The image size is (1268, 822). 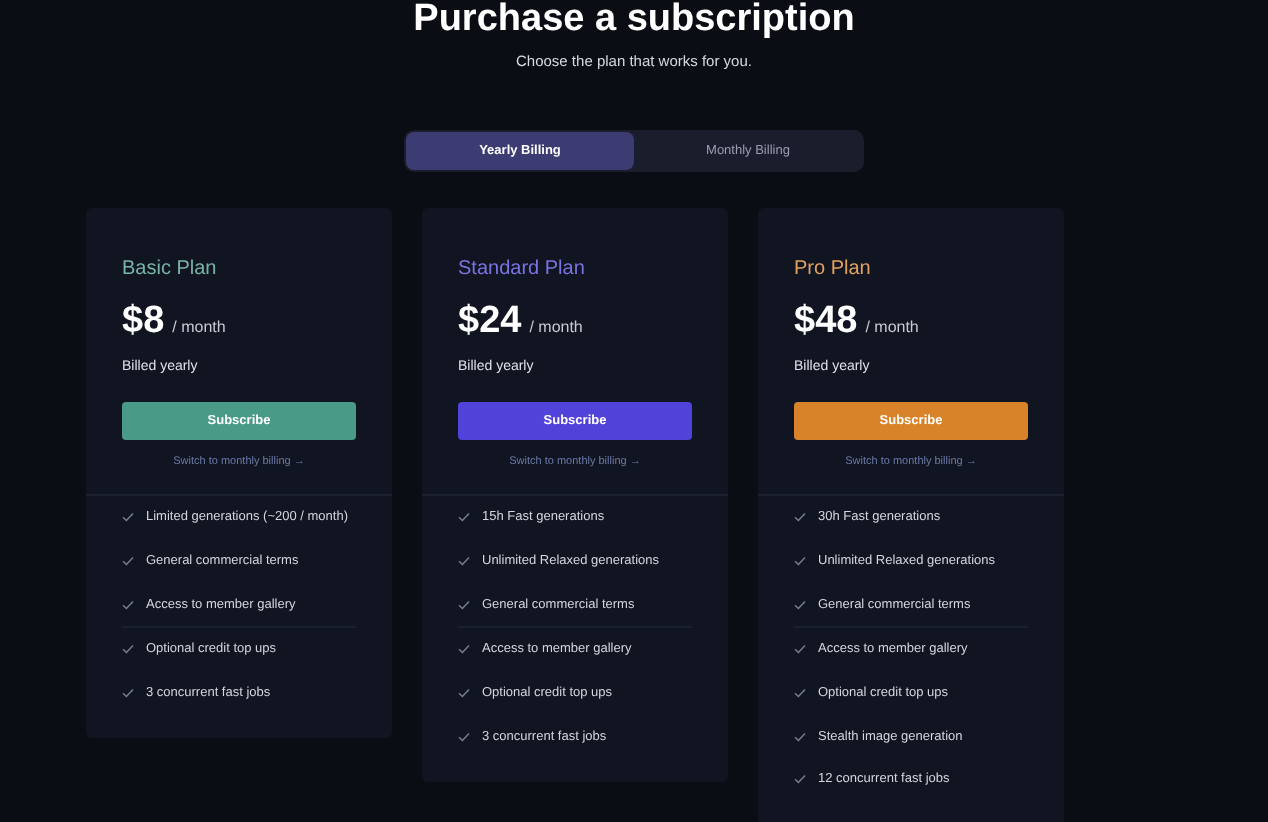 I want to click on plan-name: Basic Plan, so click(x=169, y=270).